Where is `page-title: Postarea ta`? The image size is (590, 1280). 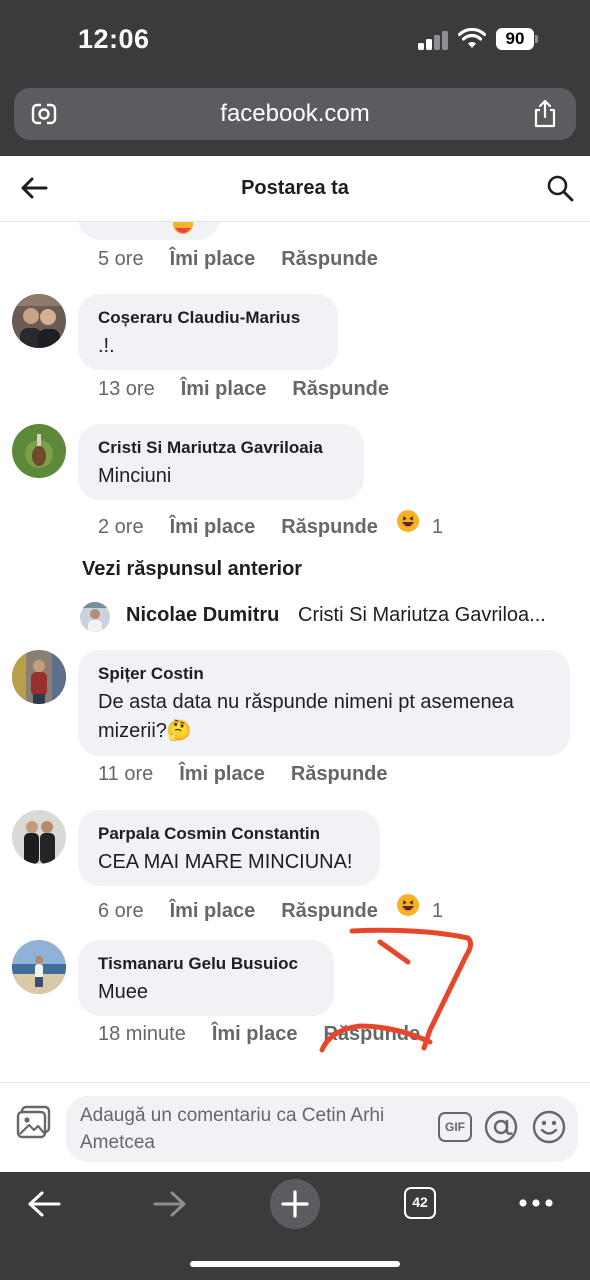
page-title: Postarea ta is located at coordinates (295, 188).